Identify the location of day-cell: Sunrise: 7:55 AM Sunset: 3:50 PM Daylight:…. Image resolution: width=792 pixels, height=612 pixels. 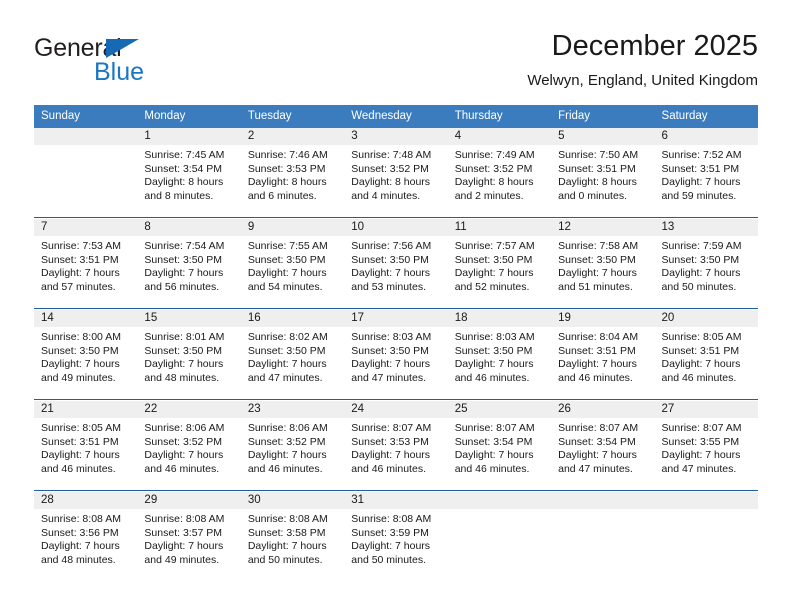
(292, 272).